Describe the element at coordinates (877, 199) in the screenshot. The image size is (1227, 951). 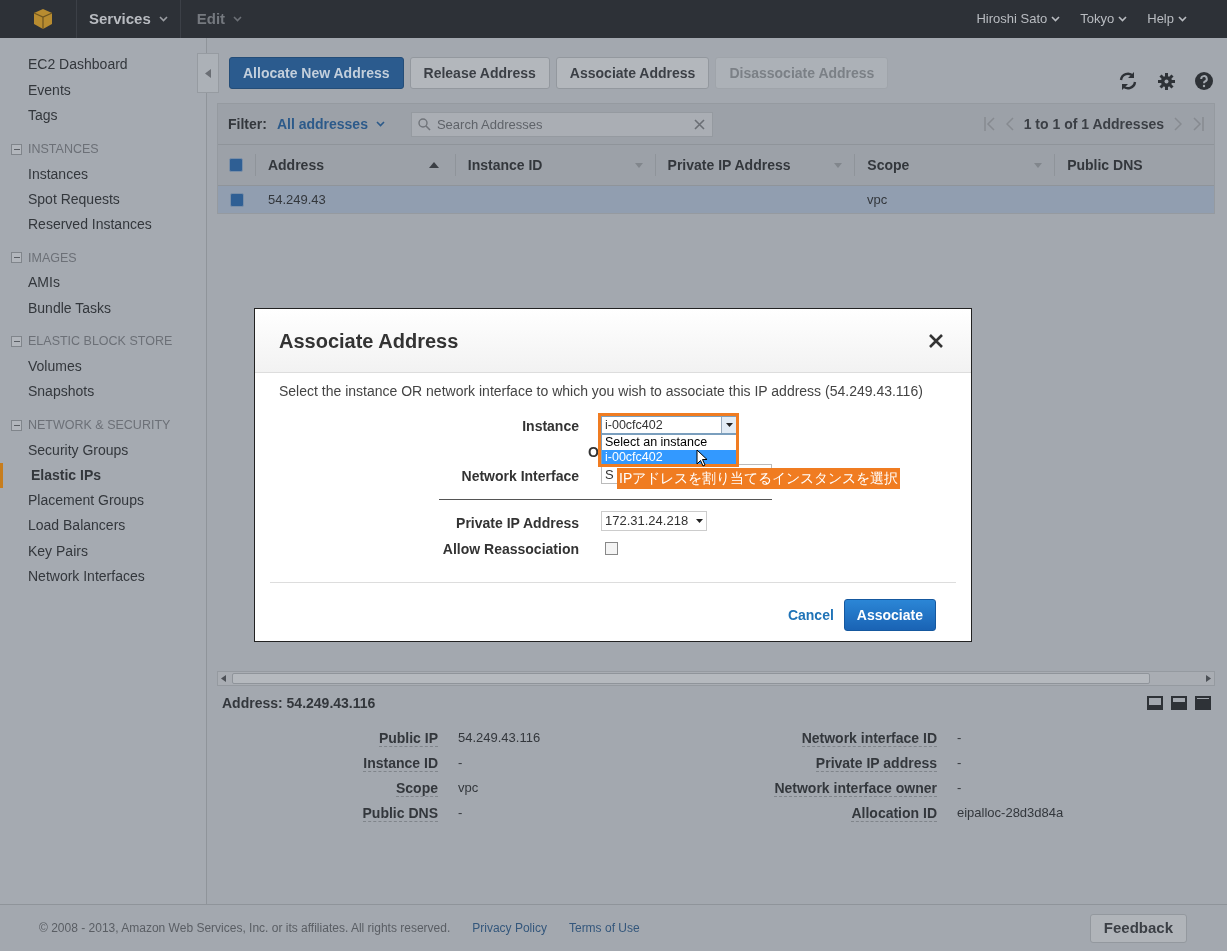
I see `table-cell: vpc` at that location.